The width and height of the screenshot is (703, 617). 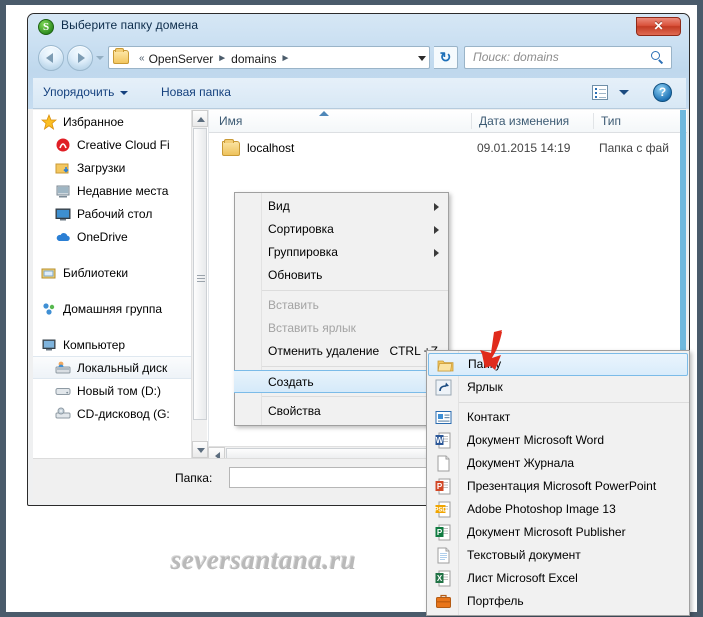 I want to click on sidebar-label: Creative Cloud Fi, so click(x=123, y=144).